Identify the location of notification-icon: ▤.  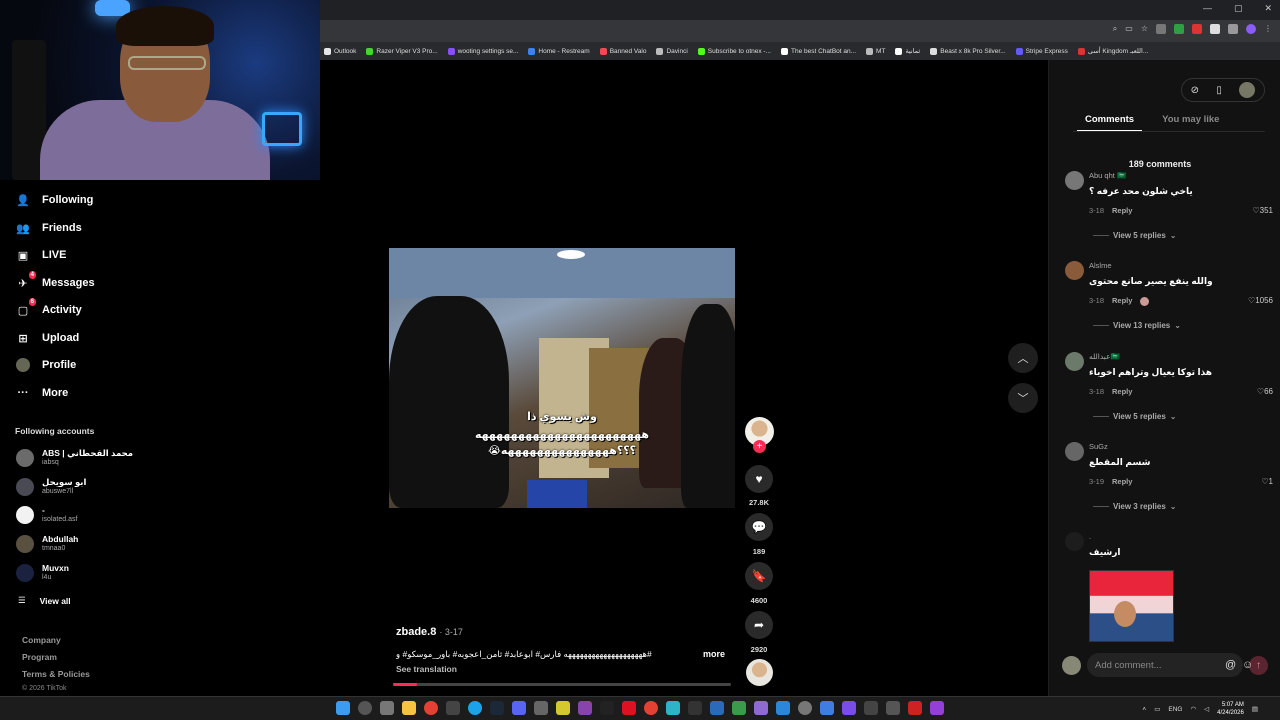
(1255, 709).